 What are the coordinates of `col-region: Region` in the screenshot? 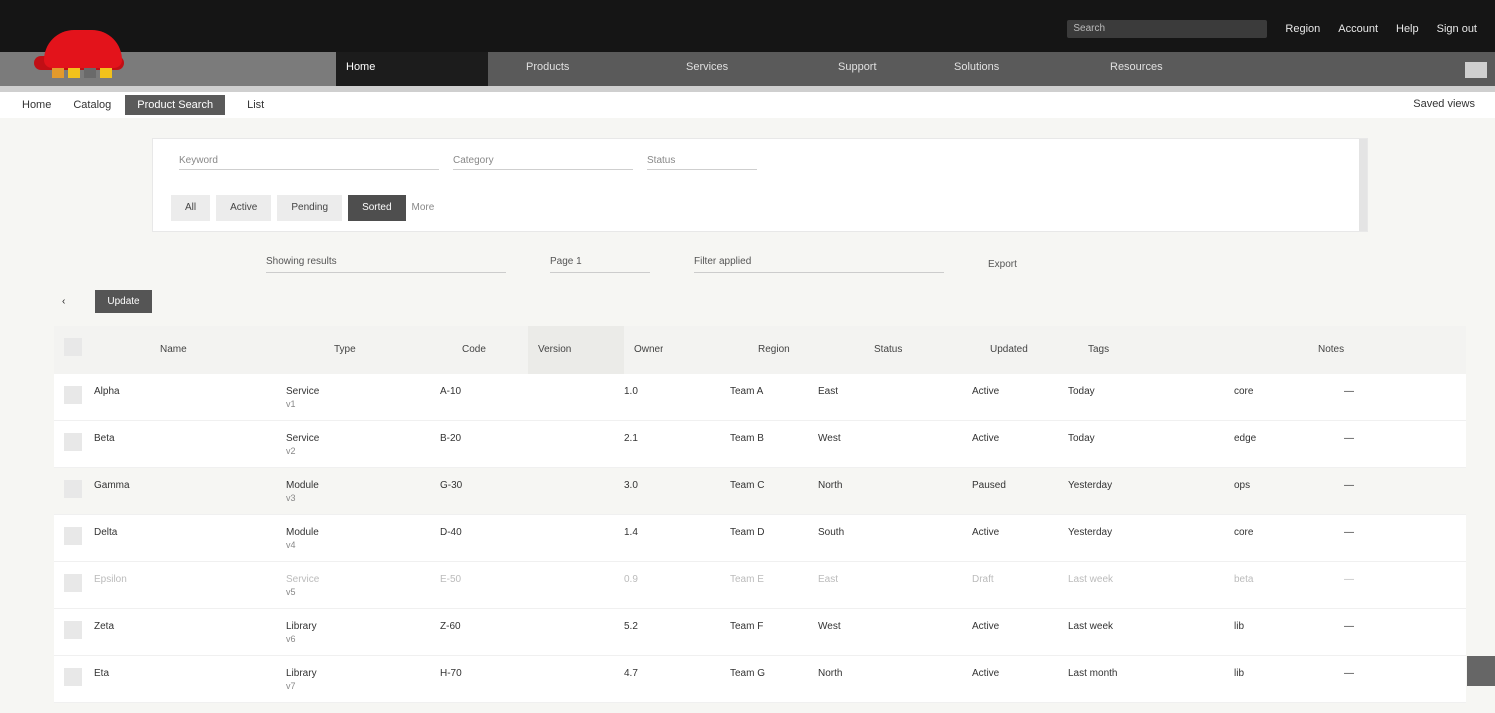 It's located at (774, 349).